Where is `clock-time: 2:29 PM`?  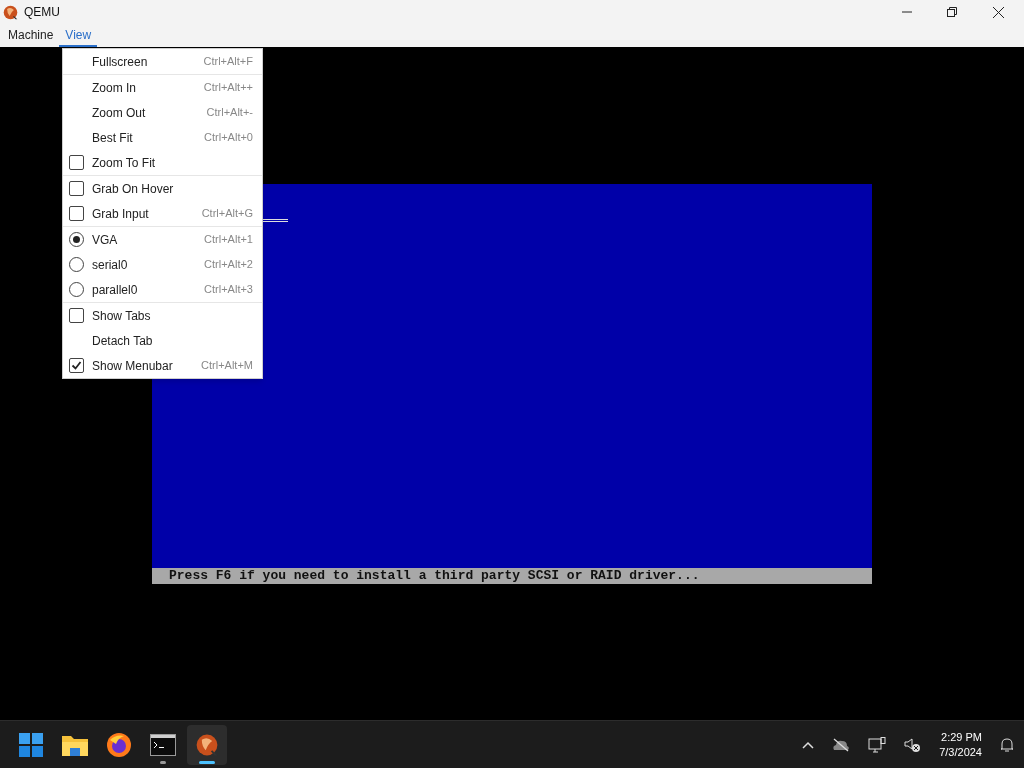
clock-time: 2:29 PM is located at coordinates (961, 737).